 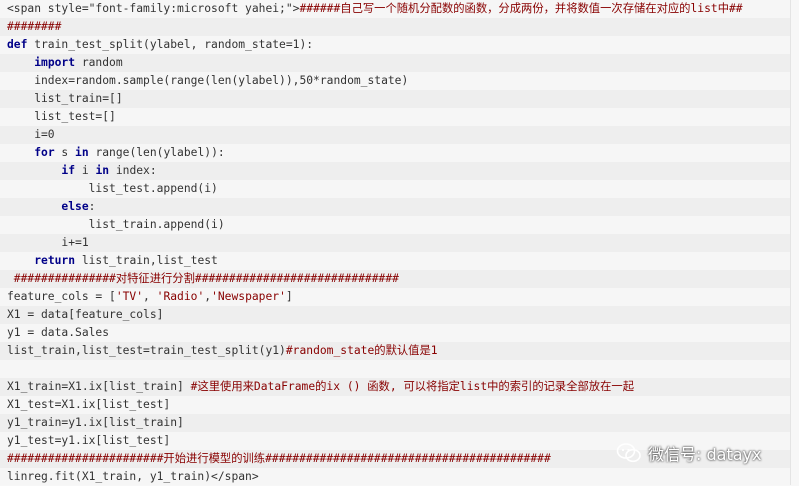 I want to click on code-token: return, so click(x=55, y=260).